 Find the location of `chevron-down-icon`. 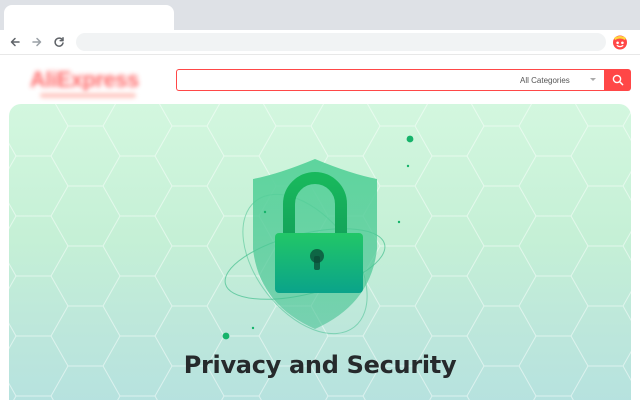

chevron-down-icon is located at coordinates (593, 79).